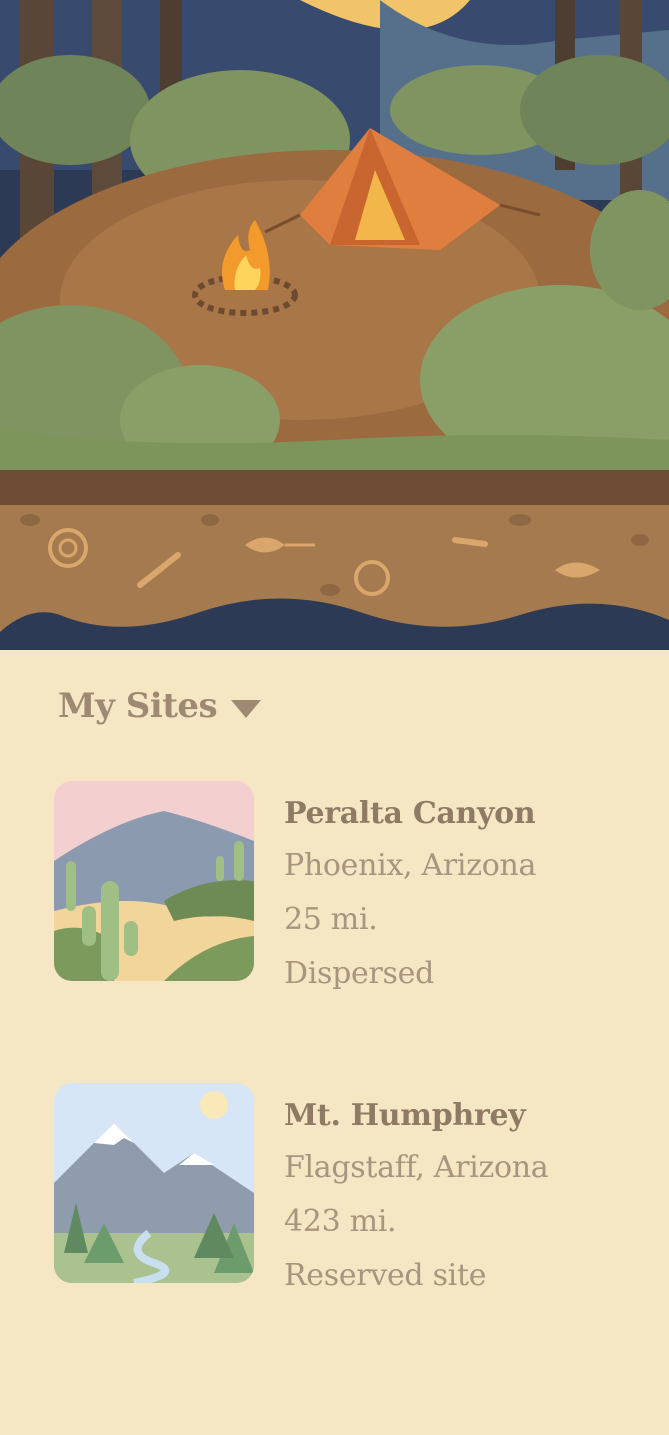 This screenshot has height=1435, width=669. What do you see at coordinates (416, 1167) in the screenshot?
I see `site-location: Flagstaff, Arizona` at bounding box center [416, 1167].